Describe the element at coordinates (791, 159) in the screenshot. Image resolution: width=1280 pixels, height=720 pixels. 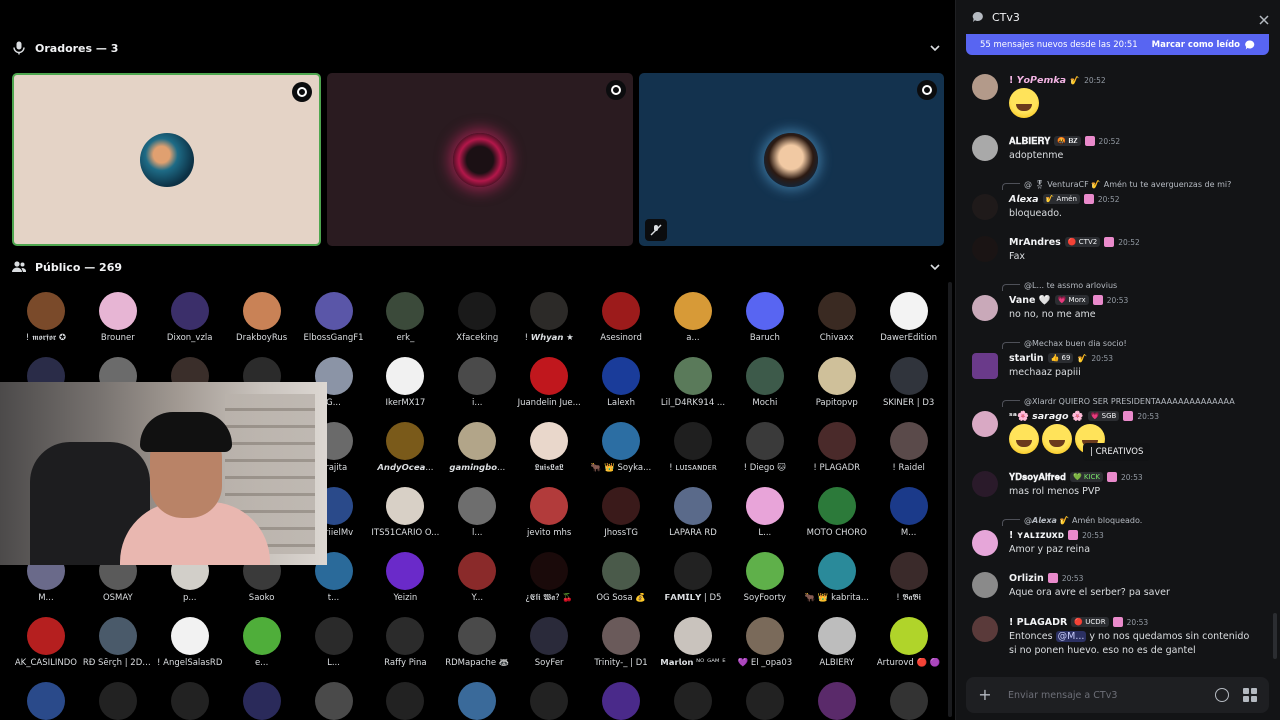
I see `speaker-tile` at that location.